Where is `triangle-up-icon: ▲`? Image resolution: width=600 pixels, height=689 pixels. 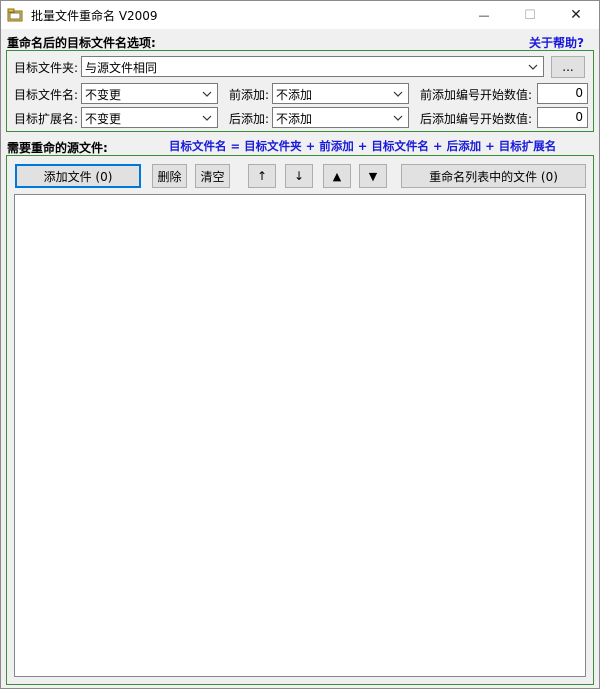 triangle-up-icon: ▲ is located at coordinates (337, 176).